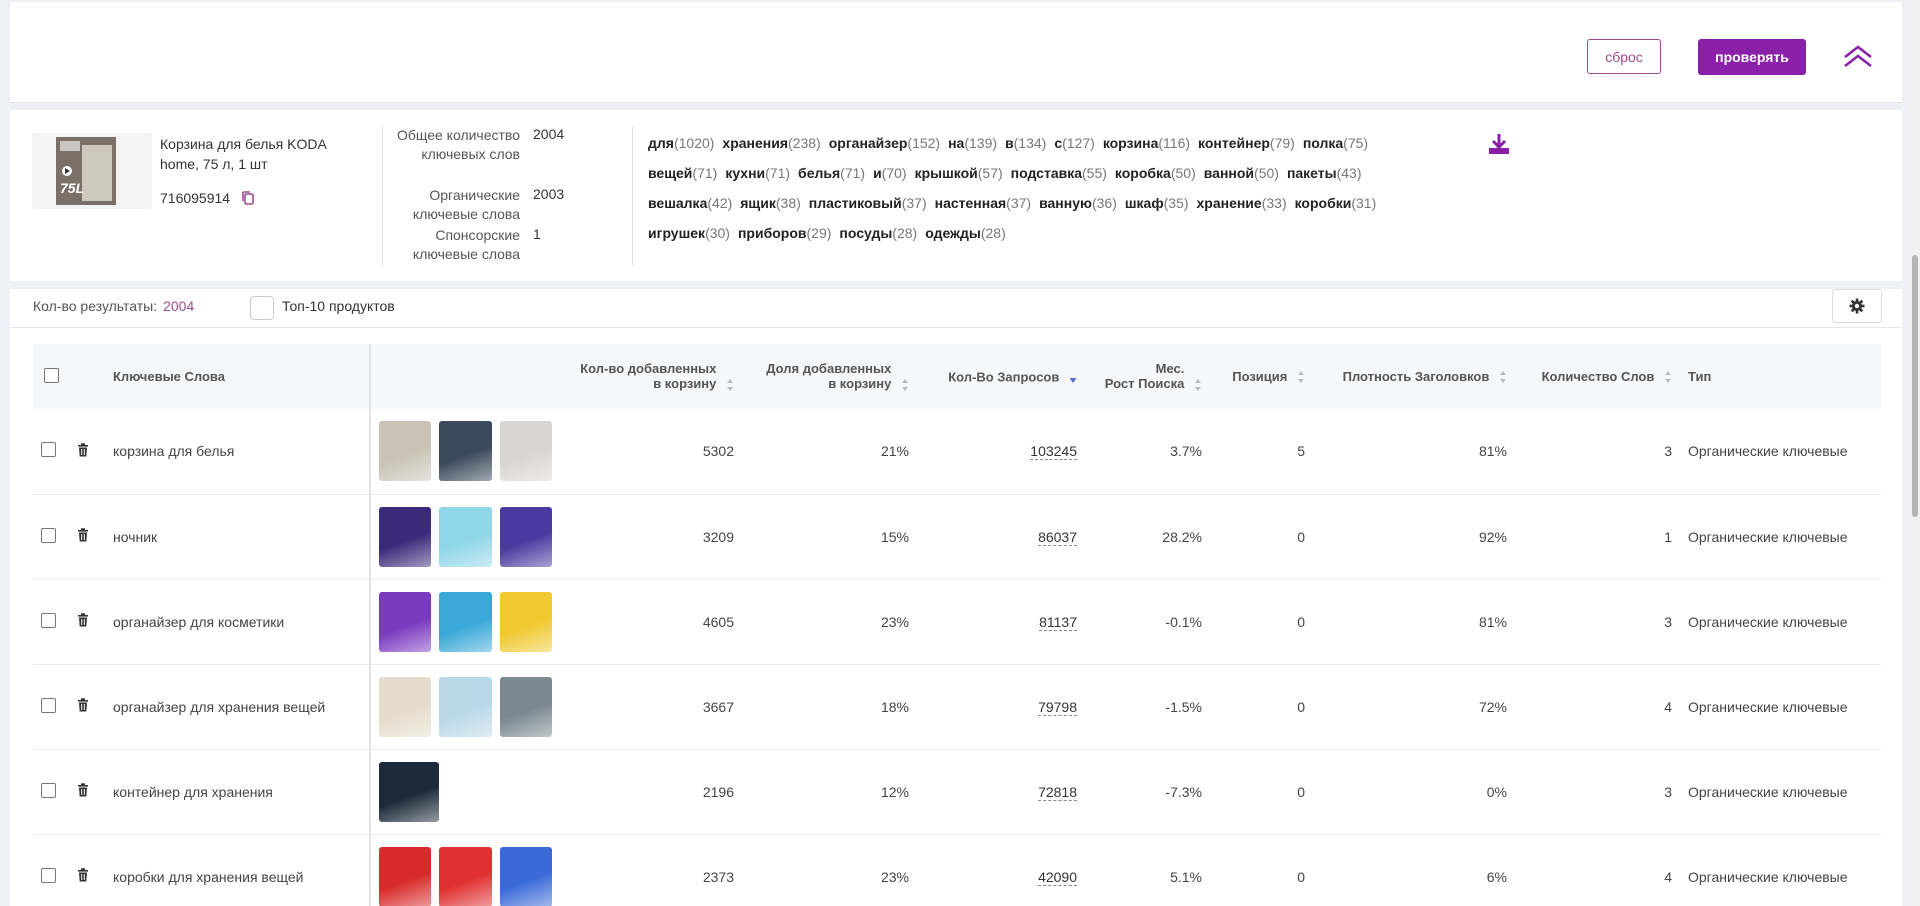  I want to click on header-growth: Мес. Рост Поиска, so click(1147, 376).